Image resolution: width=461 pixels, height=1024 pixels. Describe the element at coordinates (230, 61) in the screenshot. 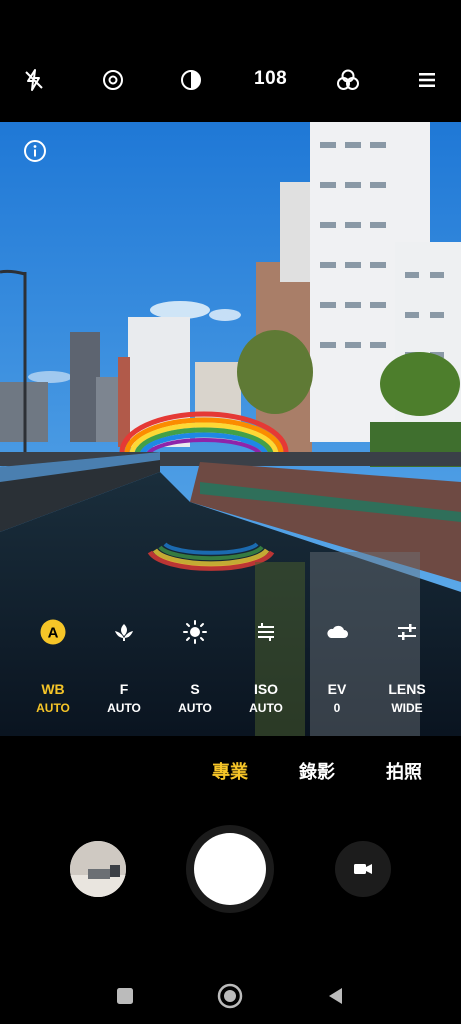

I see `top-bar: 108` at that location.